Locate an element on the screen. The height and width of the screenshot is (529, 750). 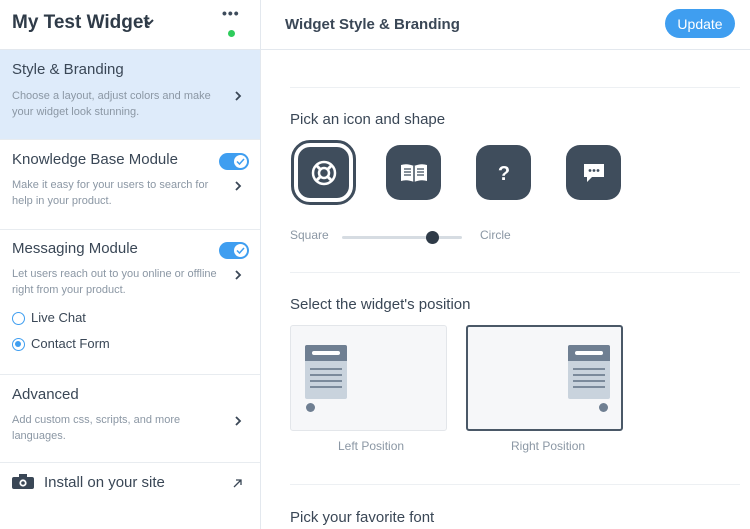
radio-label: Live Chat is located at coordinates (58, 317).